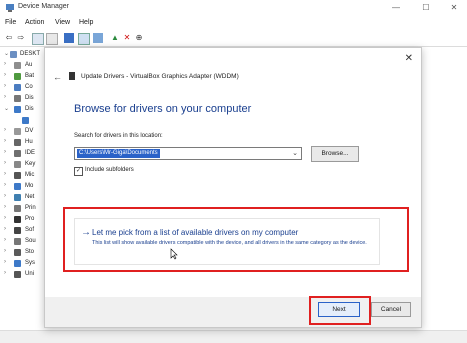 Image resolution: width=467 pixels, height=343 pixels. What do you see at coordinates (30, 164) in the screenshot?
I see `tree-item-label: Key` at bounding box center [30, 164].